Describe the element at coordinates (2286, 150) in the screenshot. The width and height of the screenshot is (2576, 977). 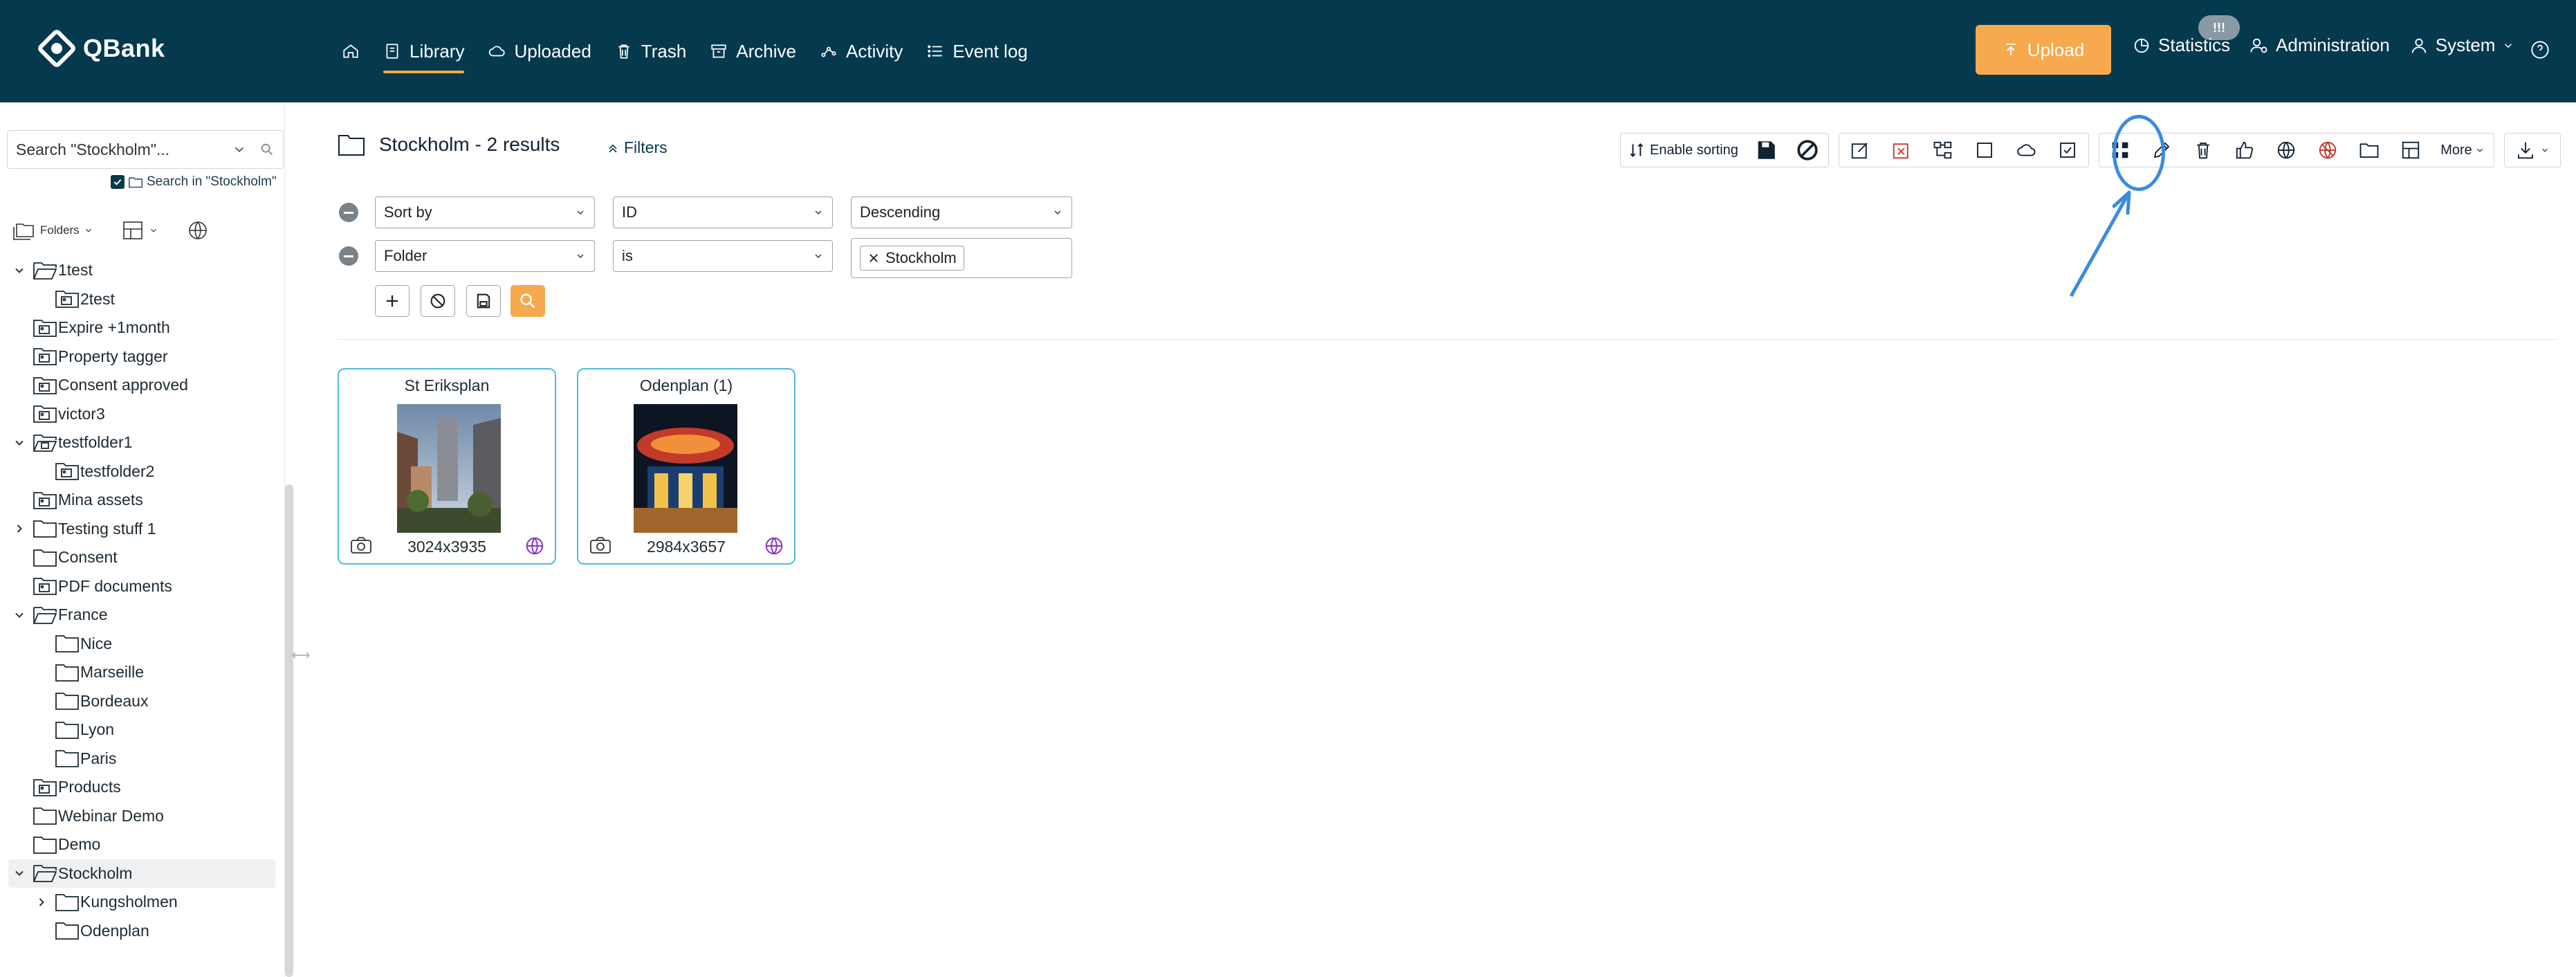
I see `publish-button` at that location.